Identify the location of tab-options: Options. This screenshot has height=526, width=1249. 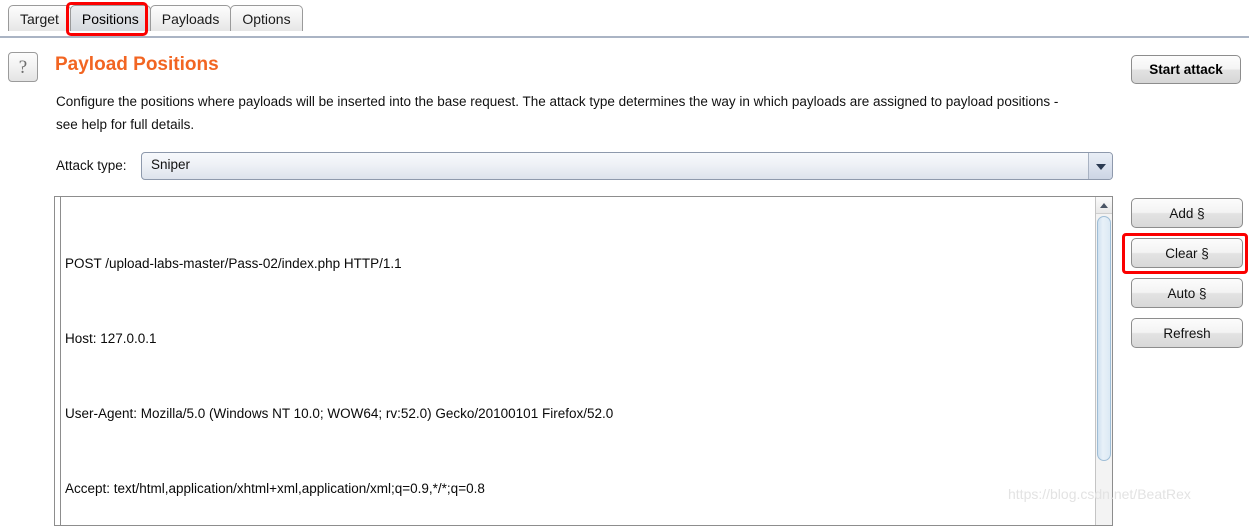
(266, 18).